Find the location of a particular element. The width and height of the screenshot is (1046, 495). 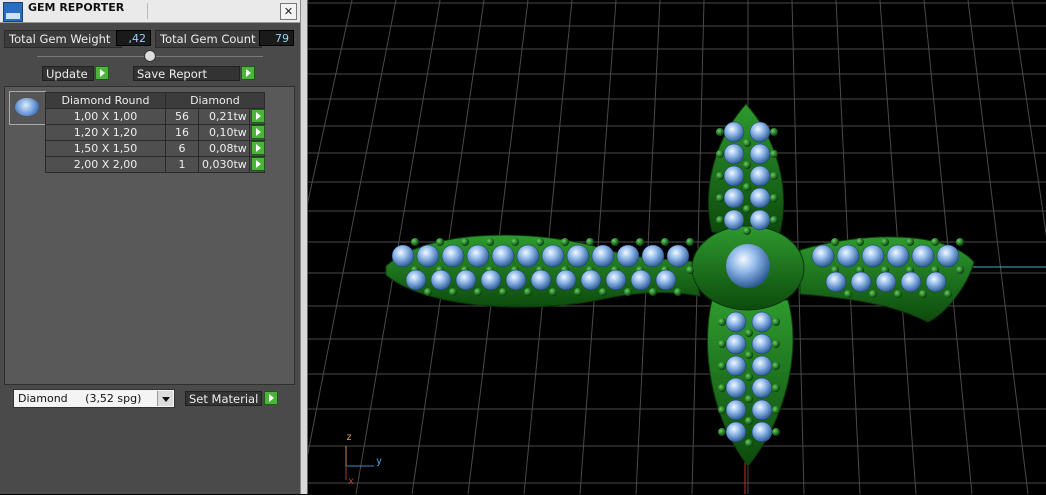

set-material-arrow-icon is located at coordinates (271, 398).